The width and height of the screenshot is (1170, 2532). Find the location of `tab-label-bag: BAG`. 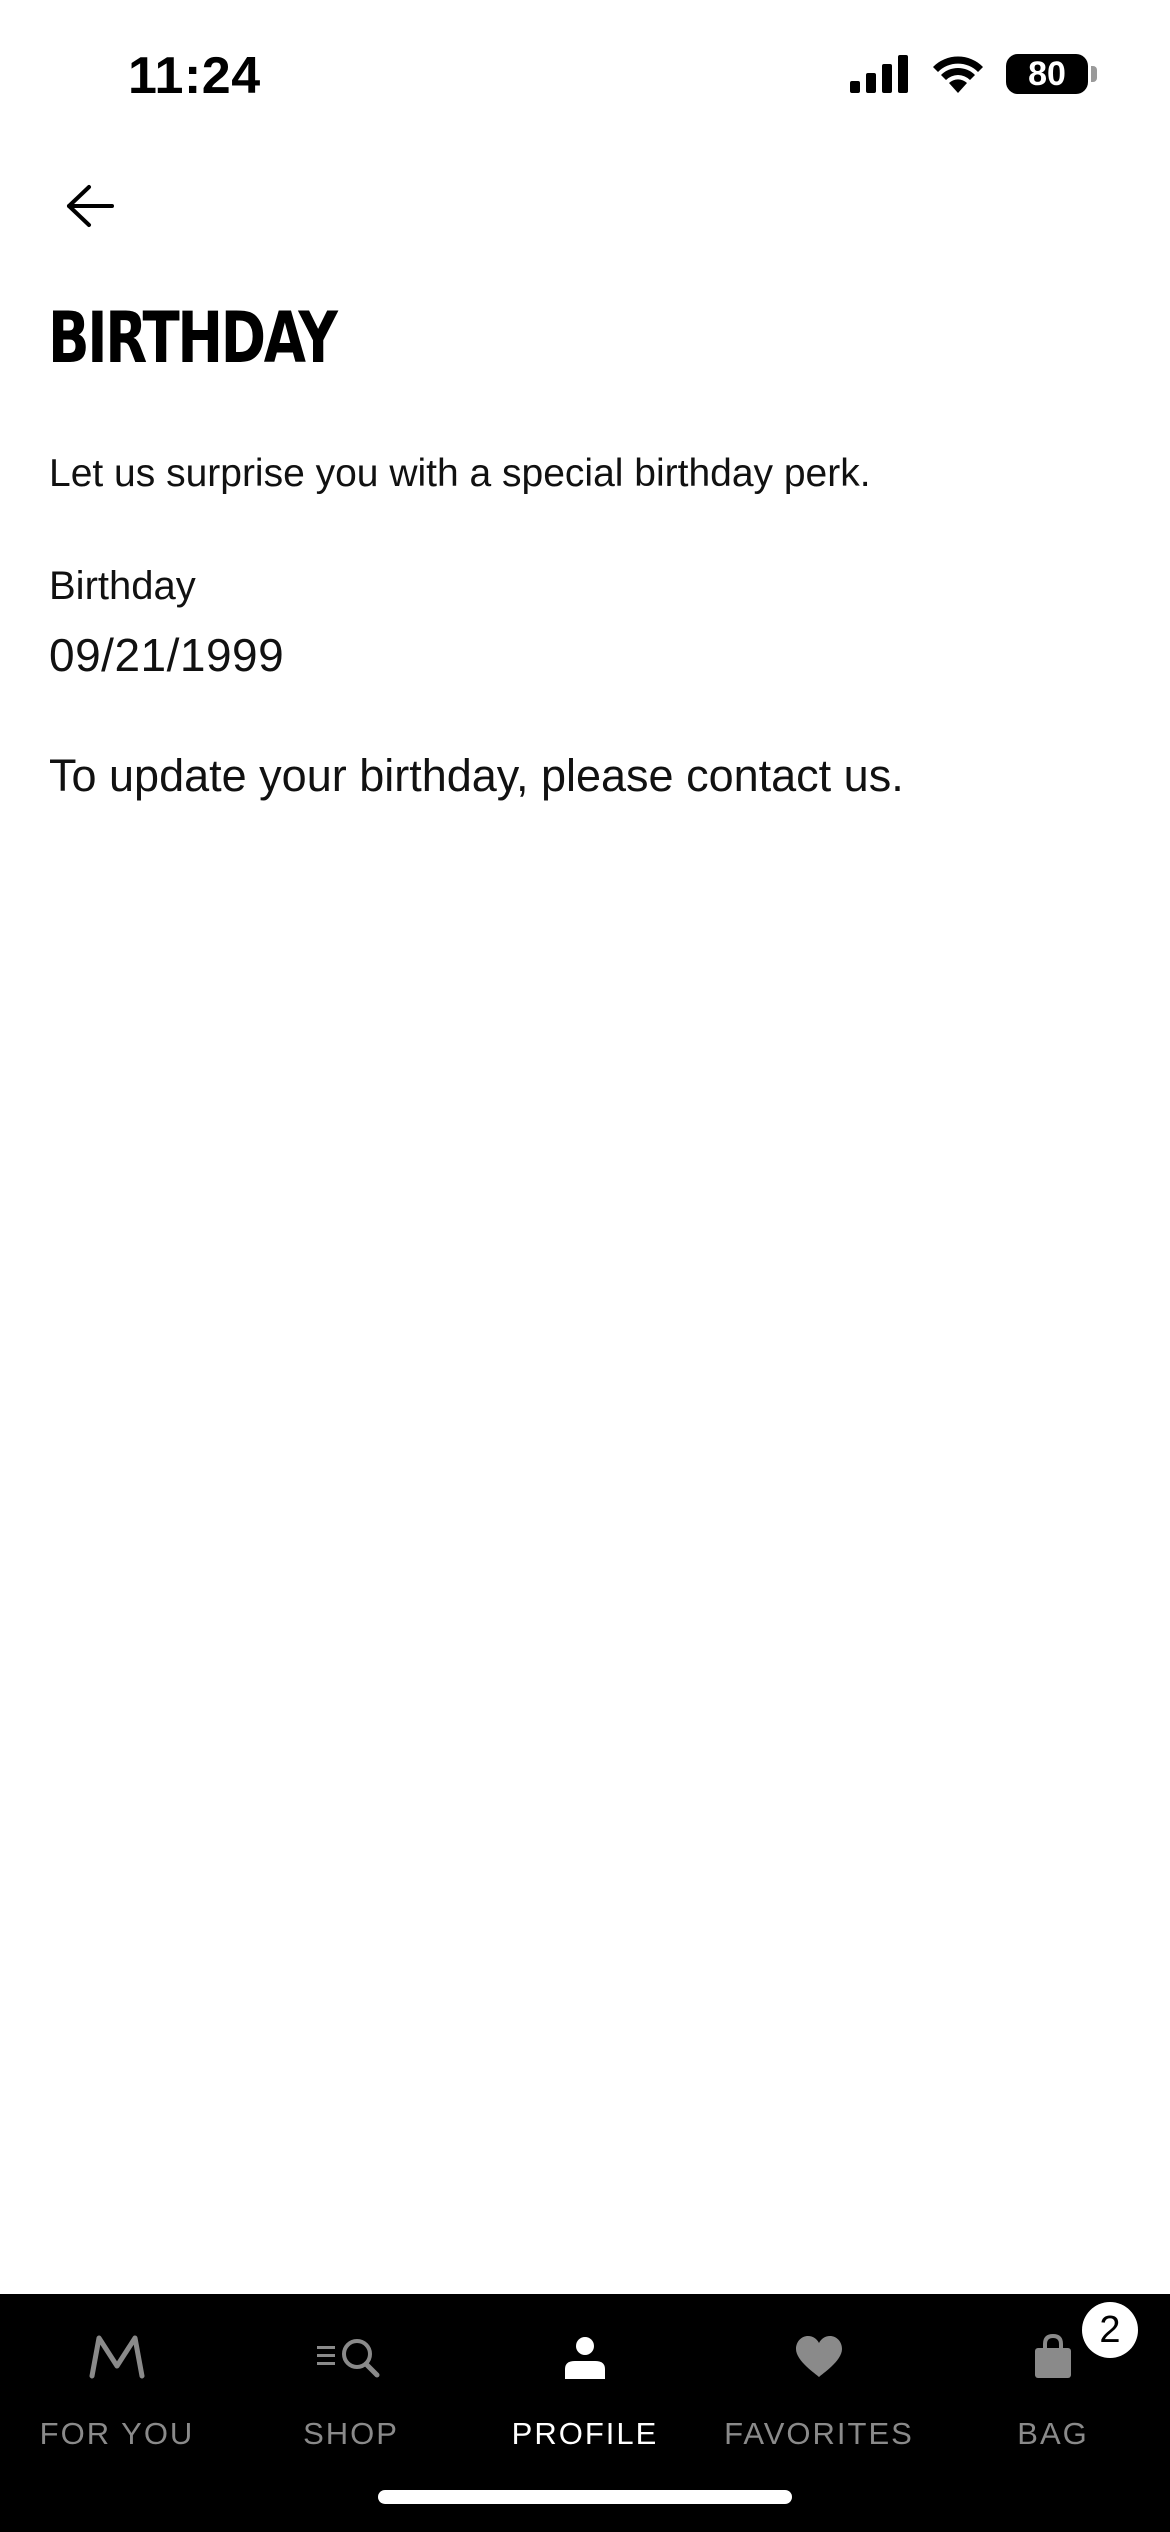

tab-label-bag: BAG is located at coordinates (1053, 2433).